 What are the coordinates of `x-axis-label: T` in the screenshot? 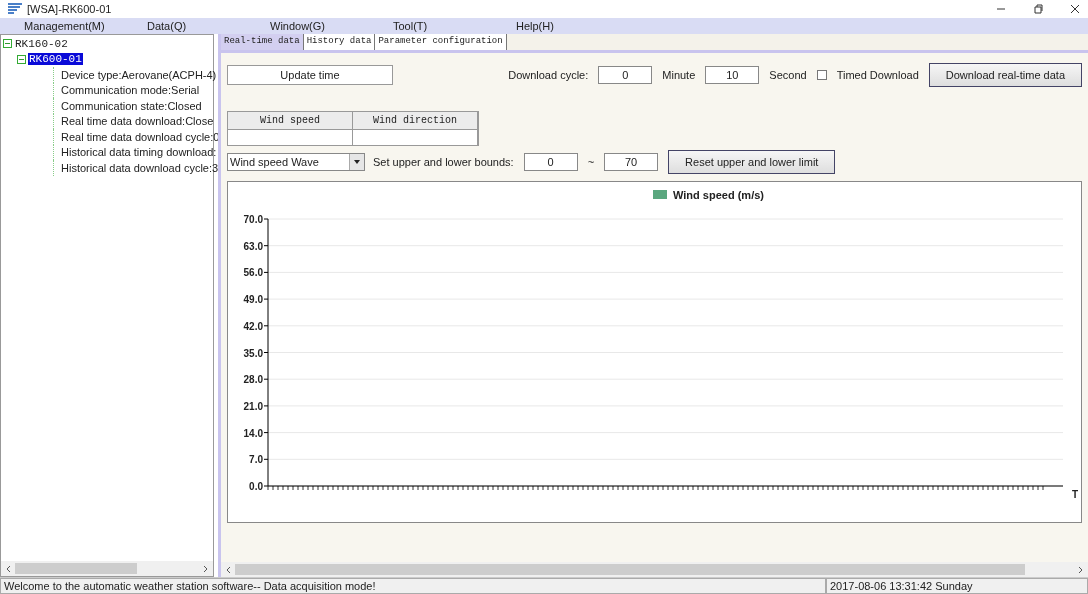 It's located at (1075, 494).